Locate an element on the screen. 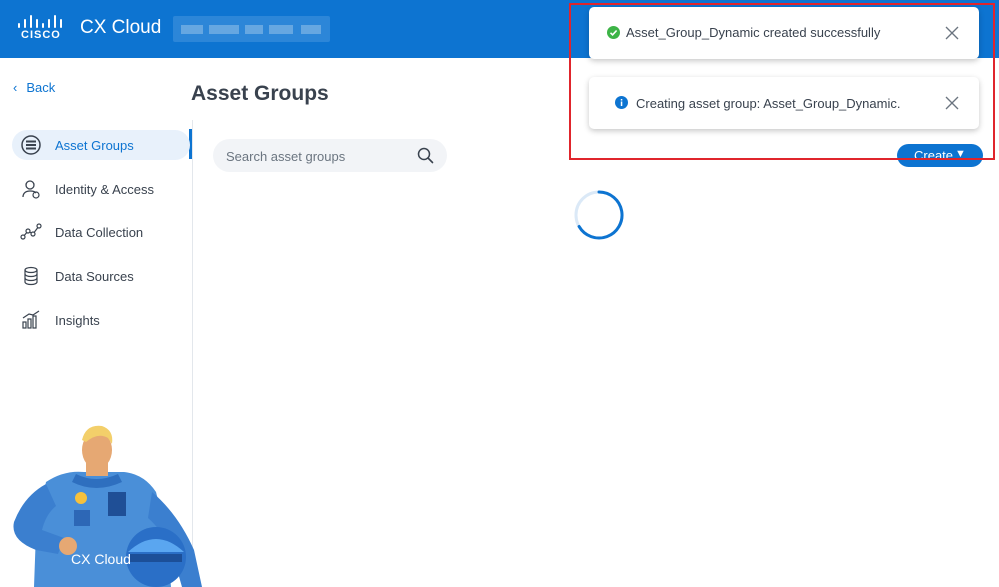 This screenshot has height=587, width=999. sidebar-item-label: Asset Groups is located at coordinates (94, 145).